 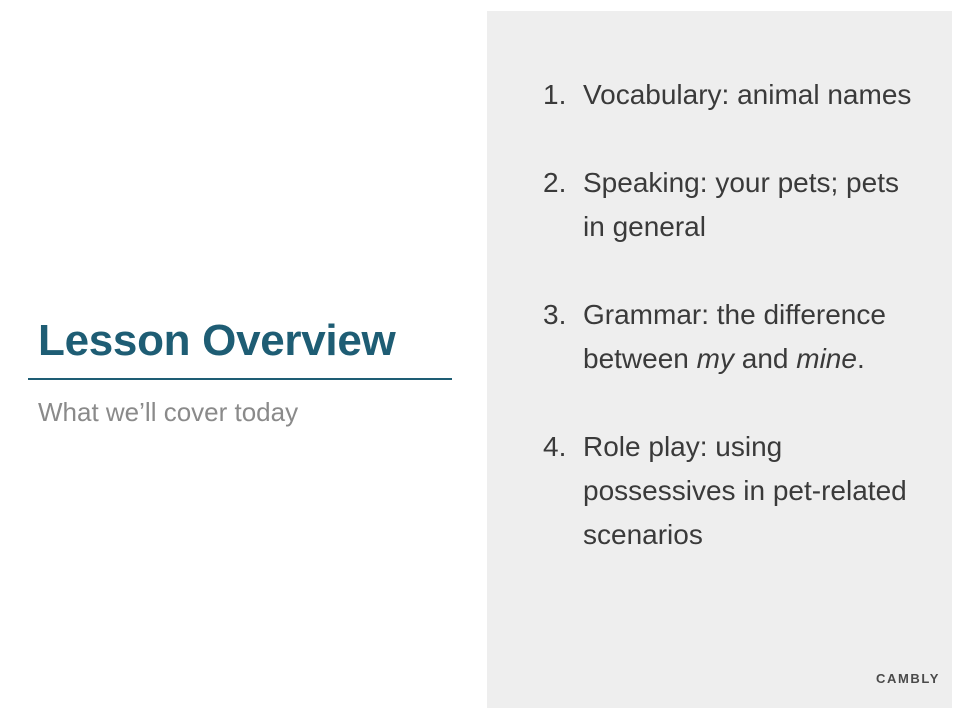 What do you see at coordinates (826, 358) in the screenshot?
I see `emphasis-mine: mine` at bounding box center [826, 358].